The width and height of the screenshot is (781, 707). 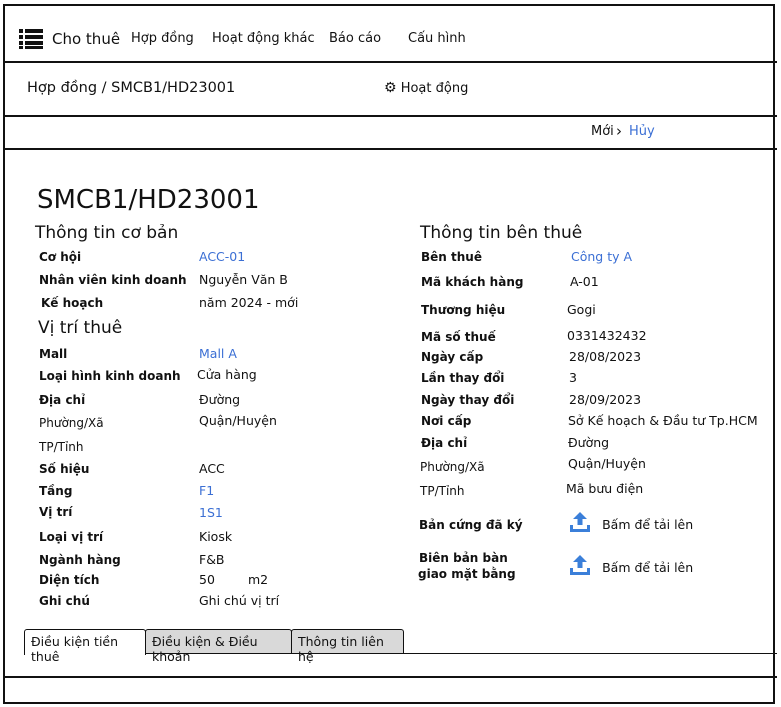 What do you see at coordinates (60, 257) in the screenshot?
I see `co-hoi-label: Cơ hội` at bounding box center [60, 257].